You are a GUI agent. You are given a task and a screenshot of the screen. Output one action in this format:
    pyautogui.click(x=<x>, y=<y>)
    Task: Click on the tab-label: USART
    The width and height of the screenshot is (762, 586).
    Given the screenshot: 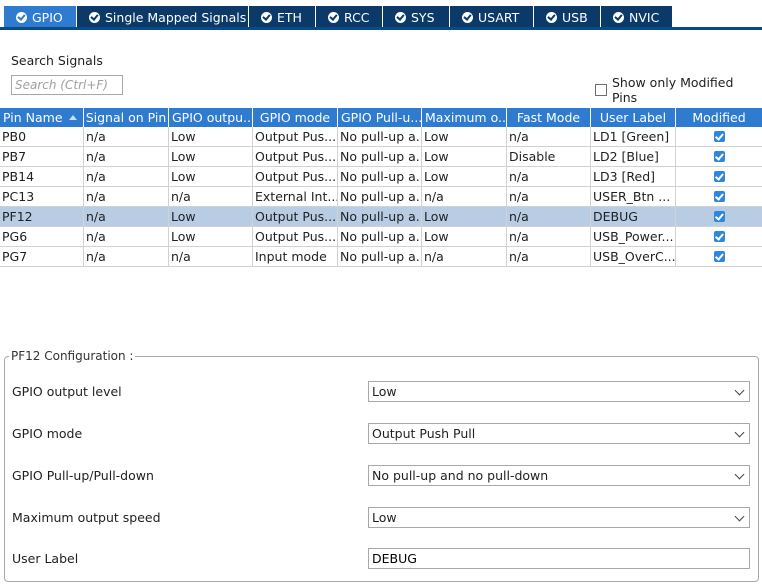 What is the action you would take?
    pyautogui.click(x=499, y=17)
    